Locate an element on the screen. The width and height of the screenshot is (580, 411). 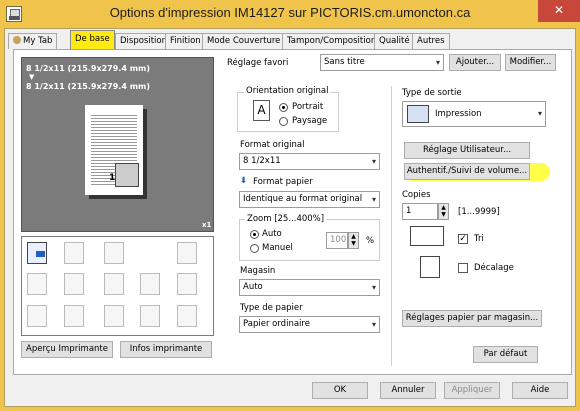
tab-tampon-composition: Tampon/Composition is located at coordinates (332, 41).